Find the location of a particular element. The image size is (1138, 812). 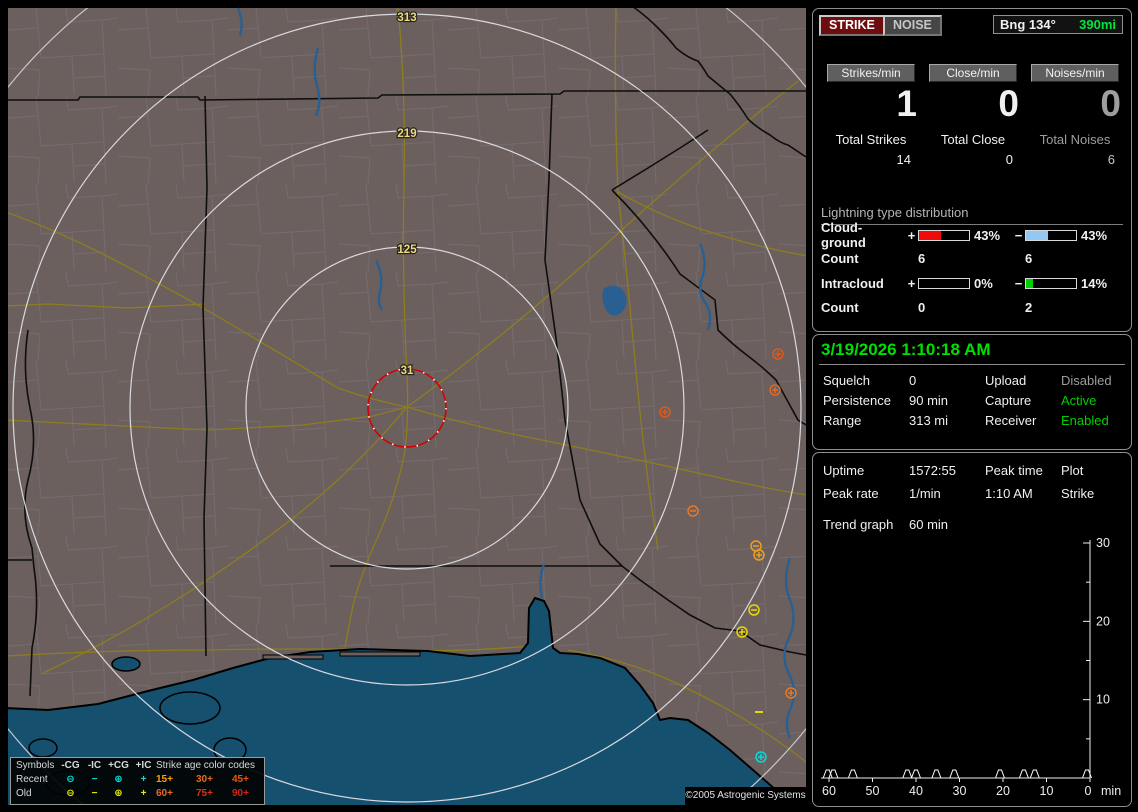

bearing-value: Bng 134° is located at coordinates (1028, 24).